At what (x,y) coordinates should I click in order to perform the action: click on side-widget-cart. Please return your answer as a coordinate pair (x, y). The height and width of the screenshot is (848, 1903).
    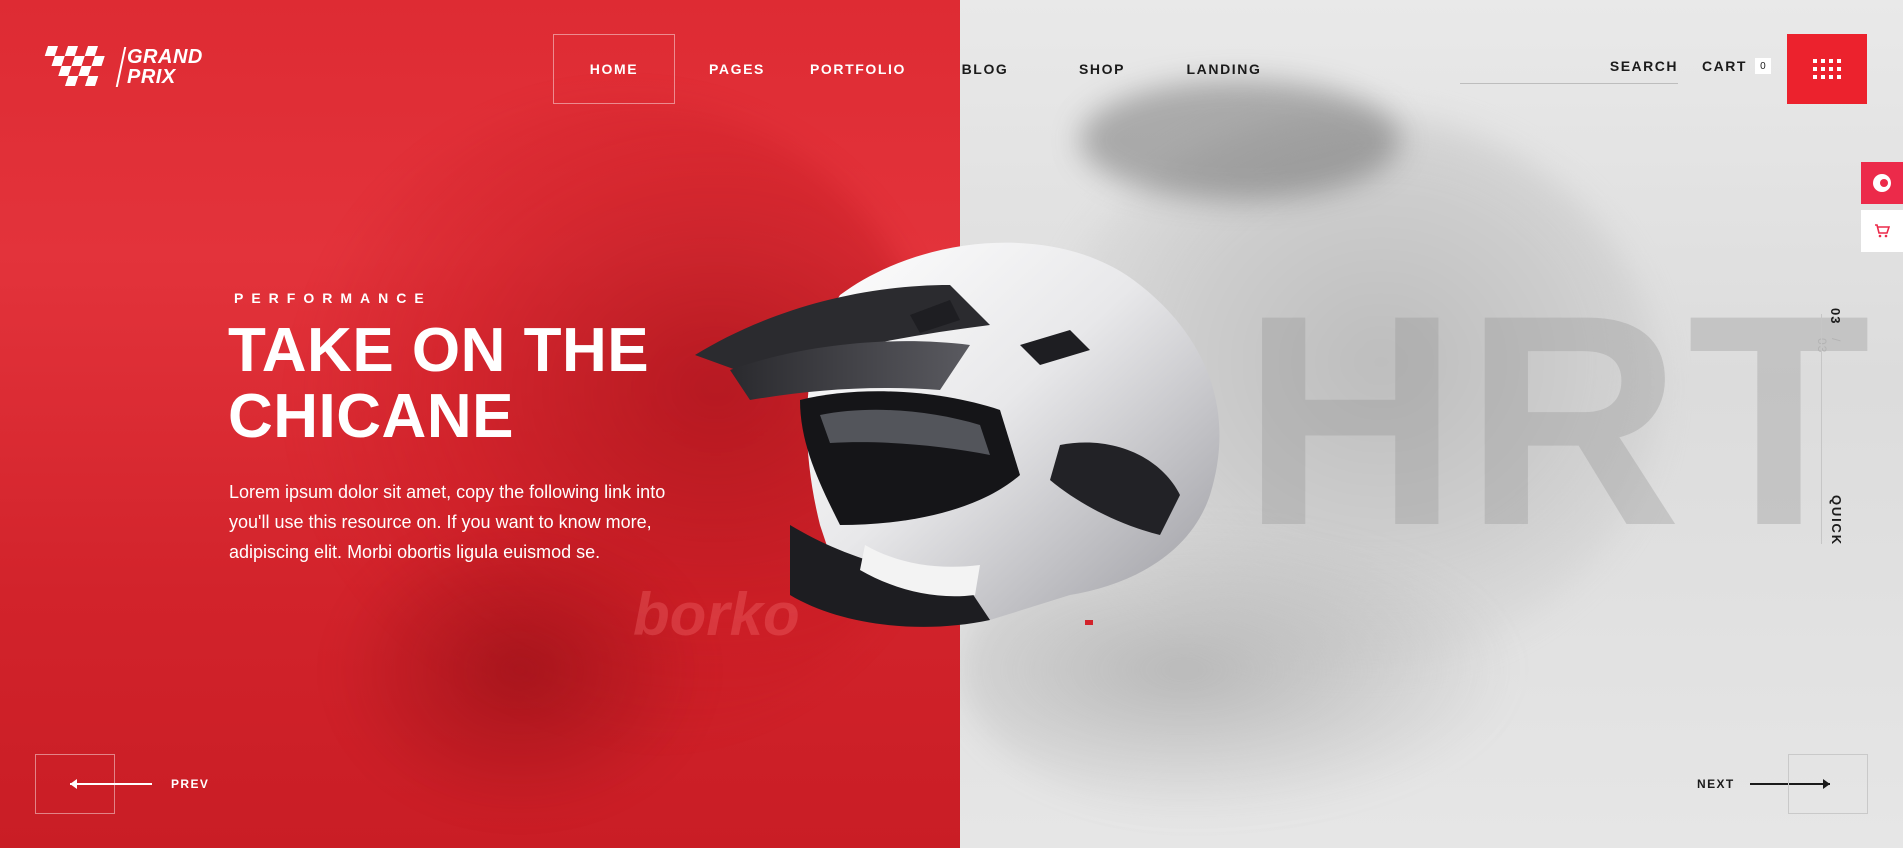
    Looking at the image, I should click on (1882, 231).